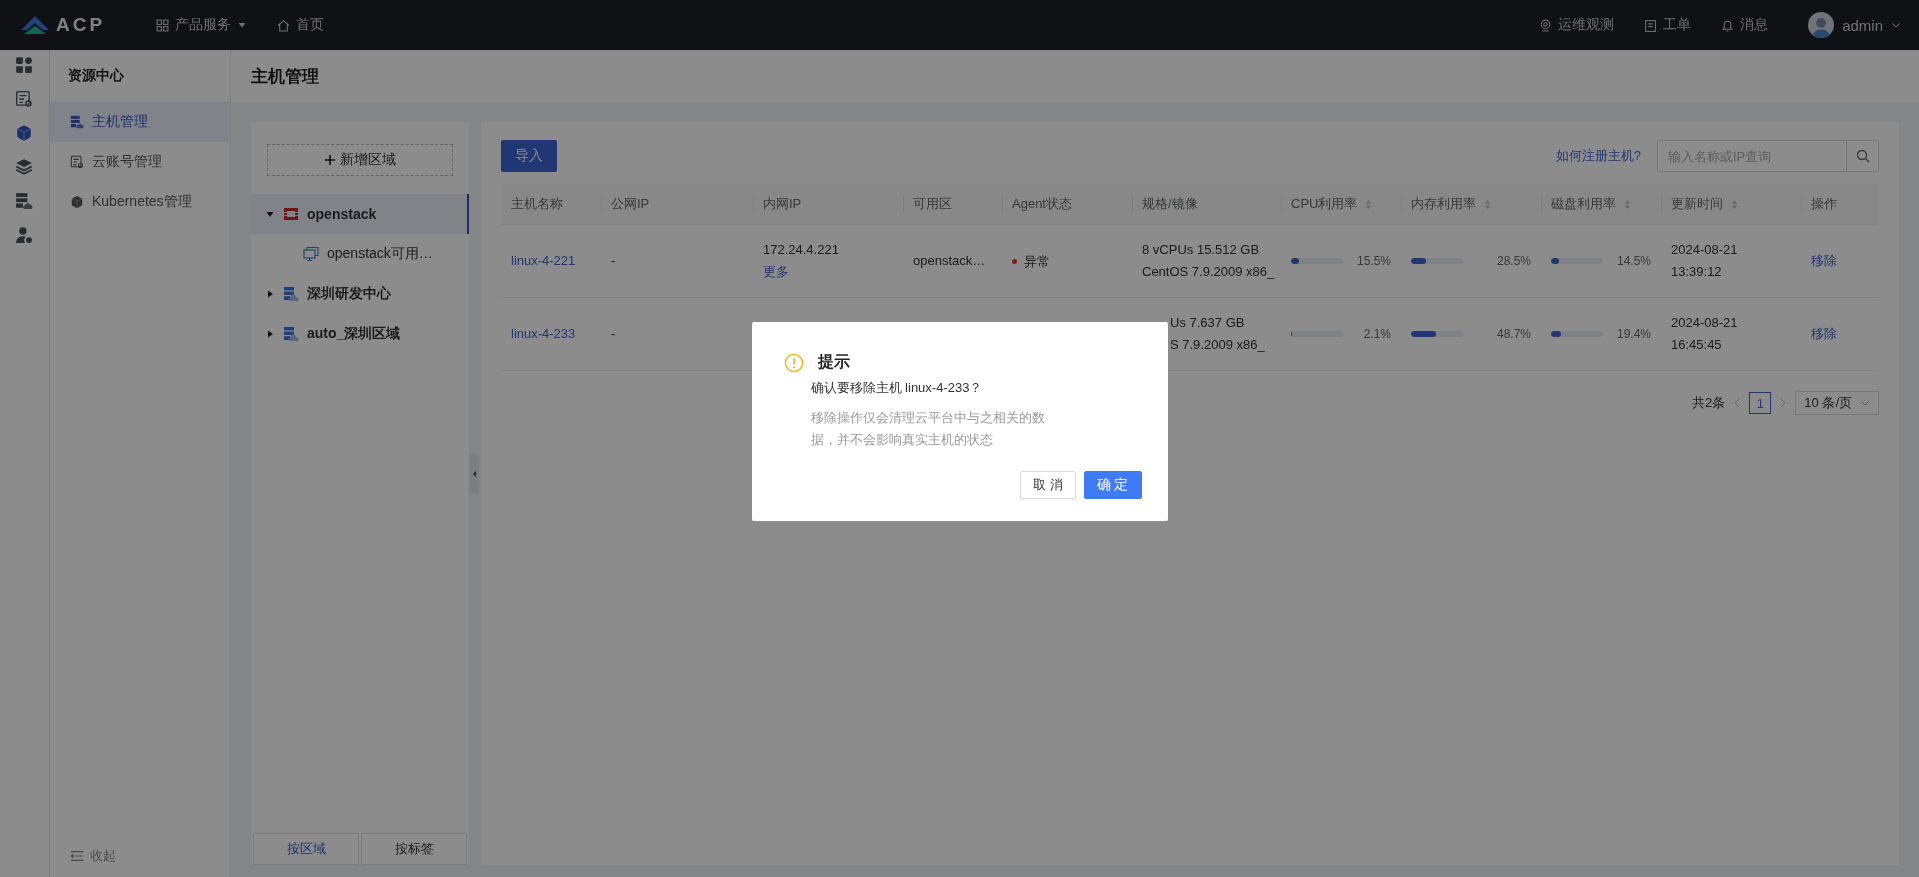 The height and width of the screenshot is (877, 1919). I want to click on usage-reading: 15.5%, so click(1373, 261).